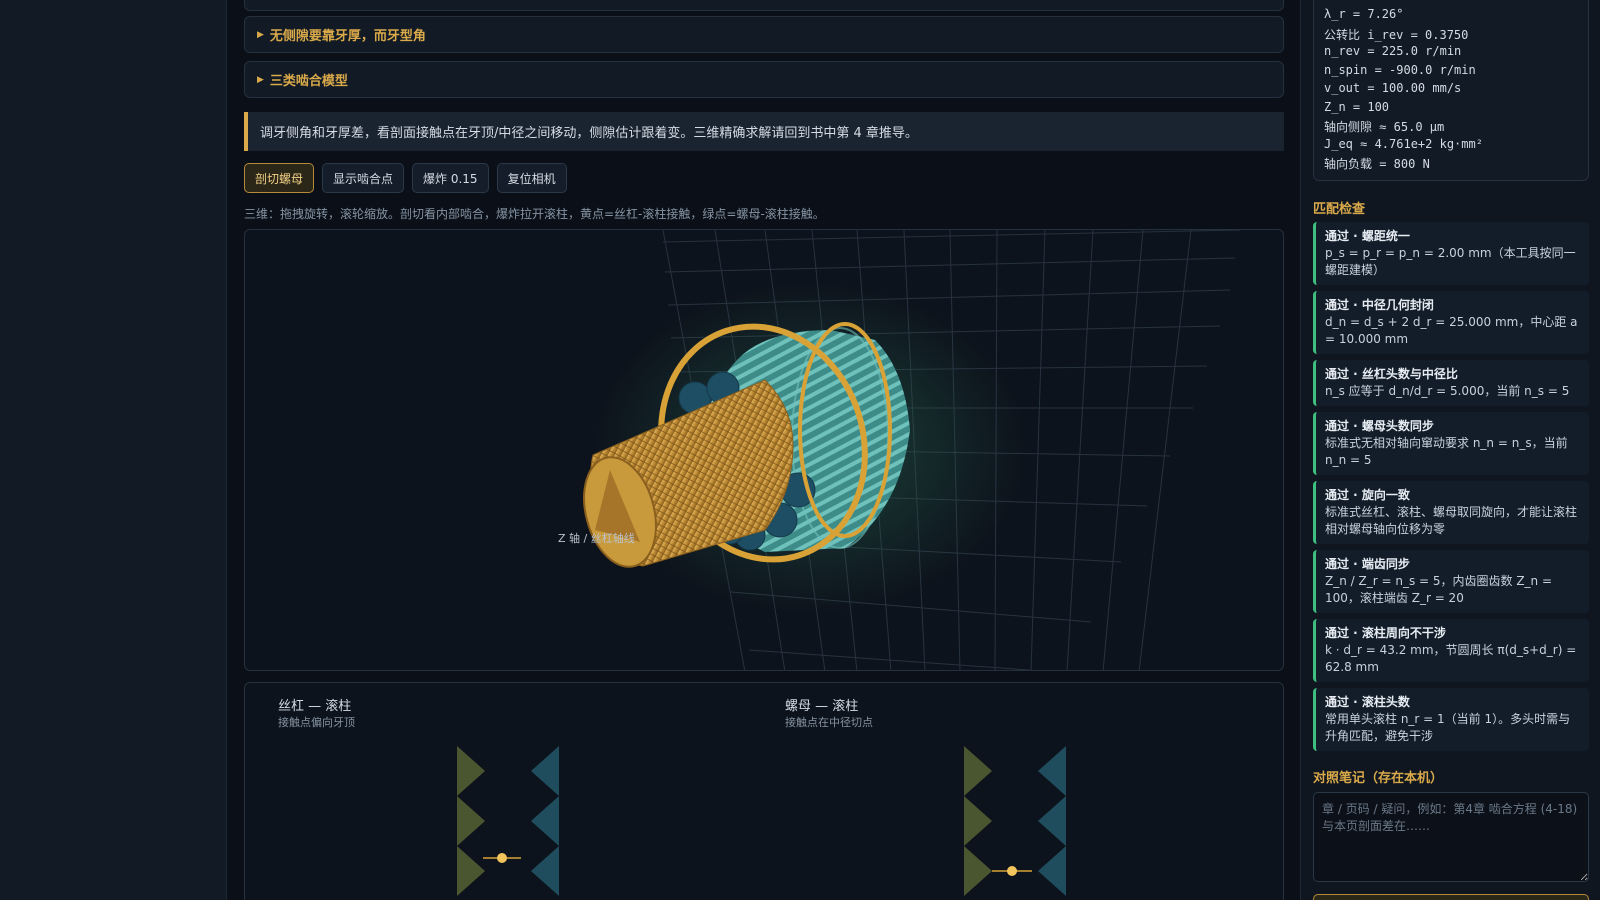 Image resolution: width=1600 pixels, height=900 pixels. I want to click on roller-screw-assembly, so click(804, 448).